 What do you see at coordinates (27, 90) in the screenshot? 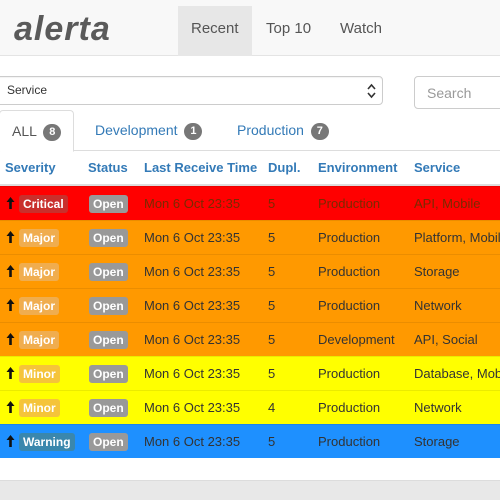
I see `select-value: Service` at bounding box center [27, 90].